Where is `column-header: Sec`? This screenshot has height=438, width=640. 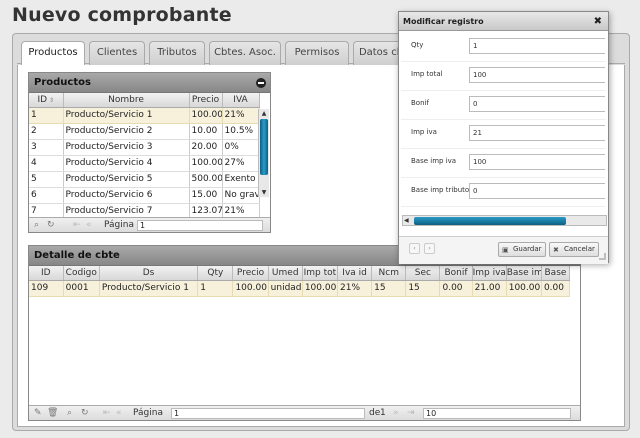 column-header: Sec is located at coordinates (423, 273).